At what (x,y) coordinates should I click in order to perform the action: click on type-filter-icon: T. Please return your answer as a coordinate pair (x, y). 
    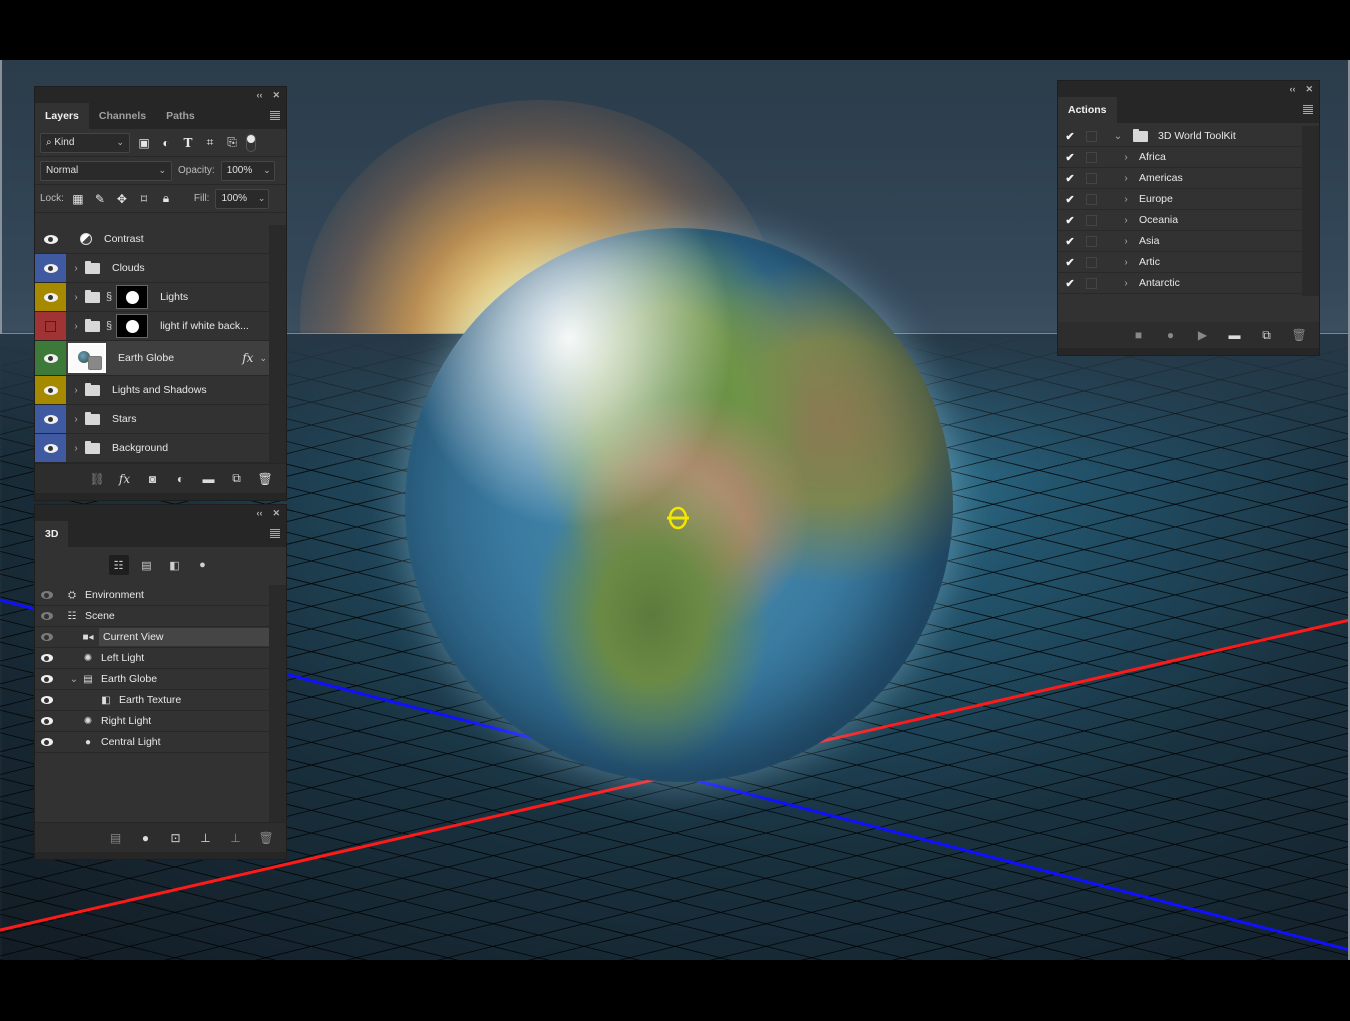
    Looking at the image, I should click on (188, 143).